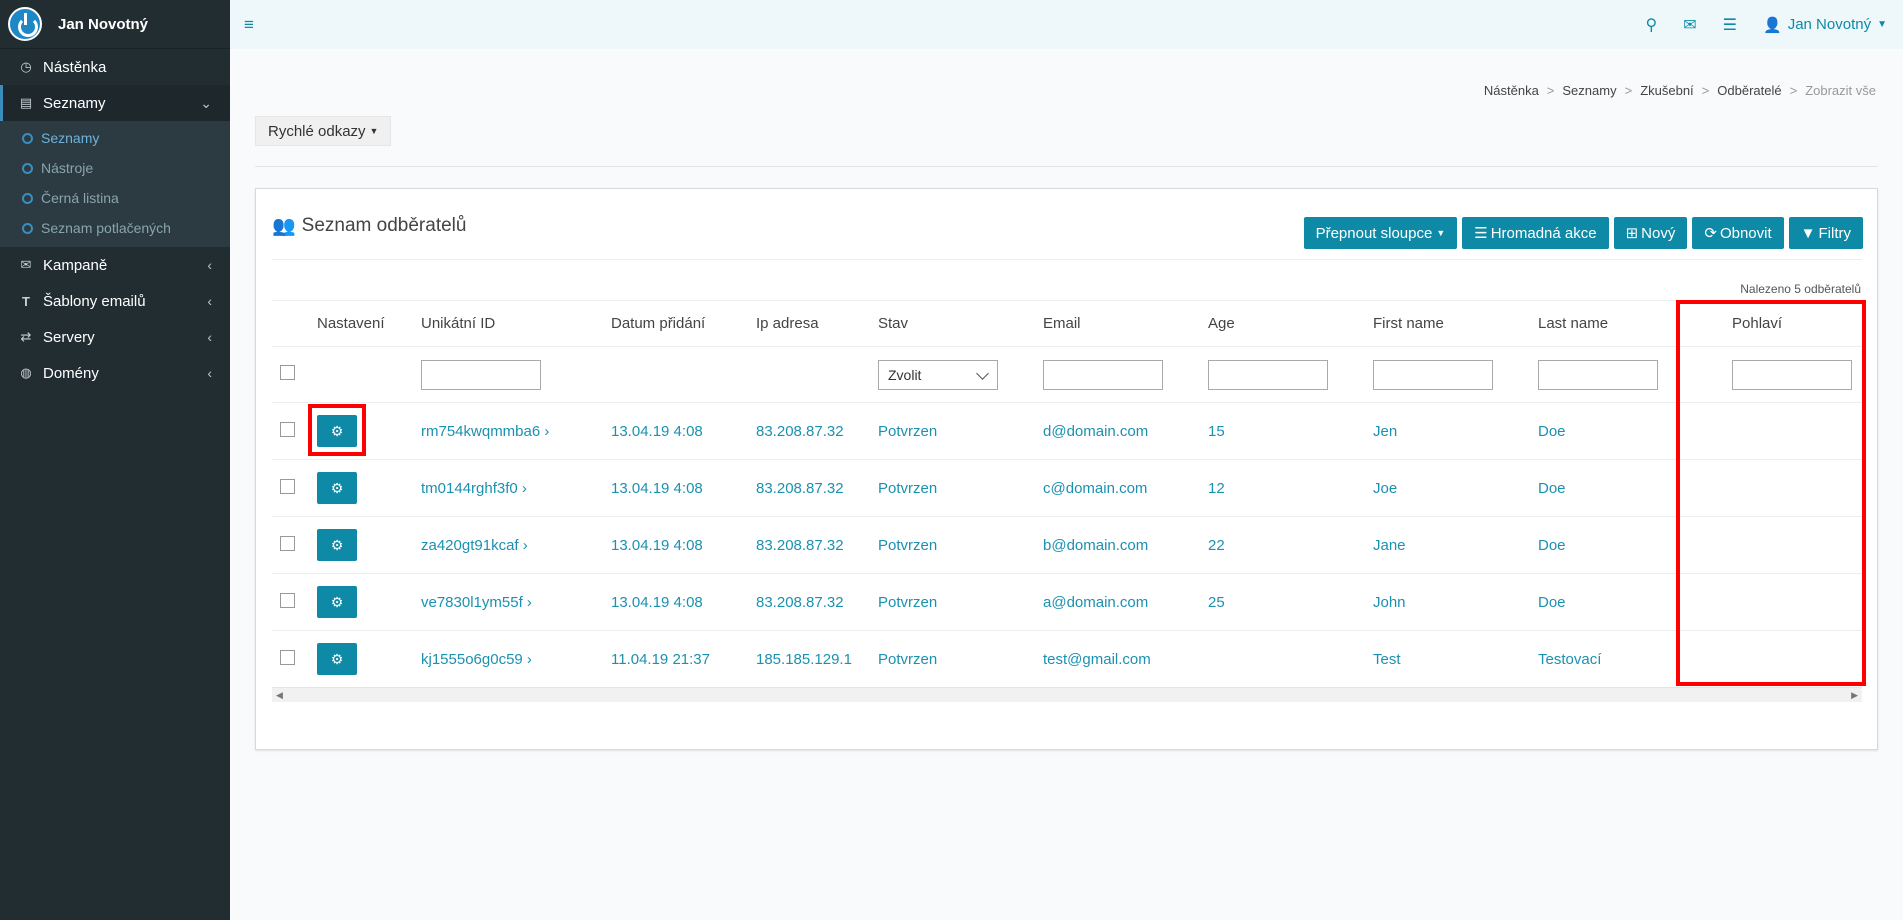  I want to click on scroll-left-icon: ◀, so click(279, 695).